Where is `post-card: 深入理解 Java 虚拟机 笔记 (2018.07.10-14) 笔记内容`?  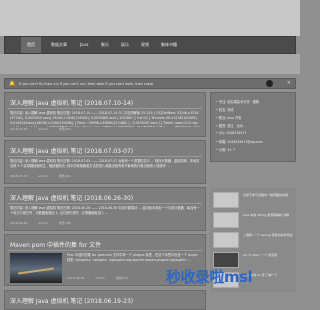
post-card: 深入理解 Java 虚拟机 笔记 (2018.07.10-14) 笔记内容 is located at coordinates (105, 114).